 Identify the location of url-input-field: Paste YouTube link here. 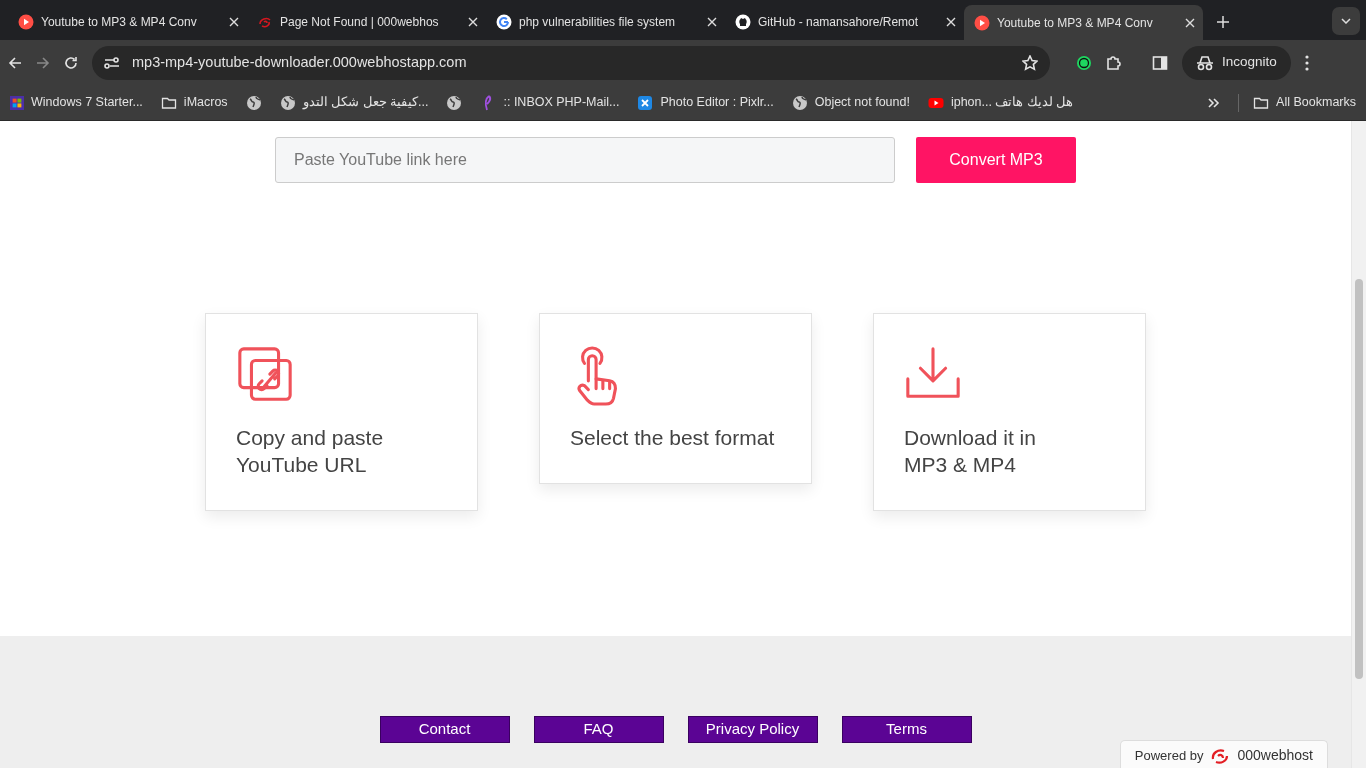
(585, 160).